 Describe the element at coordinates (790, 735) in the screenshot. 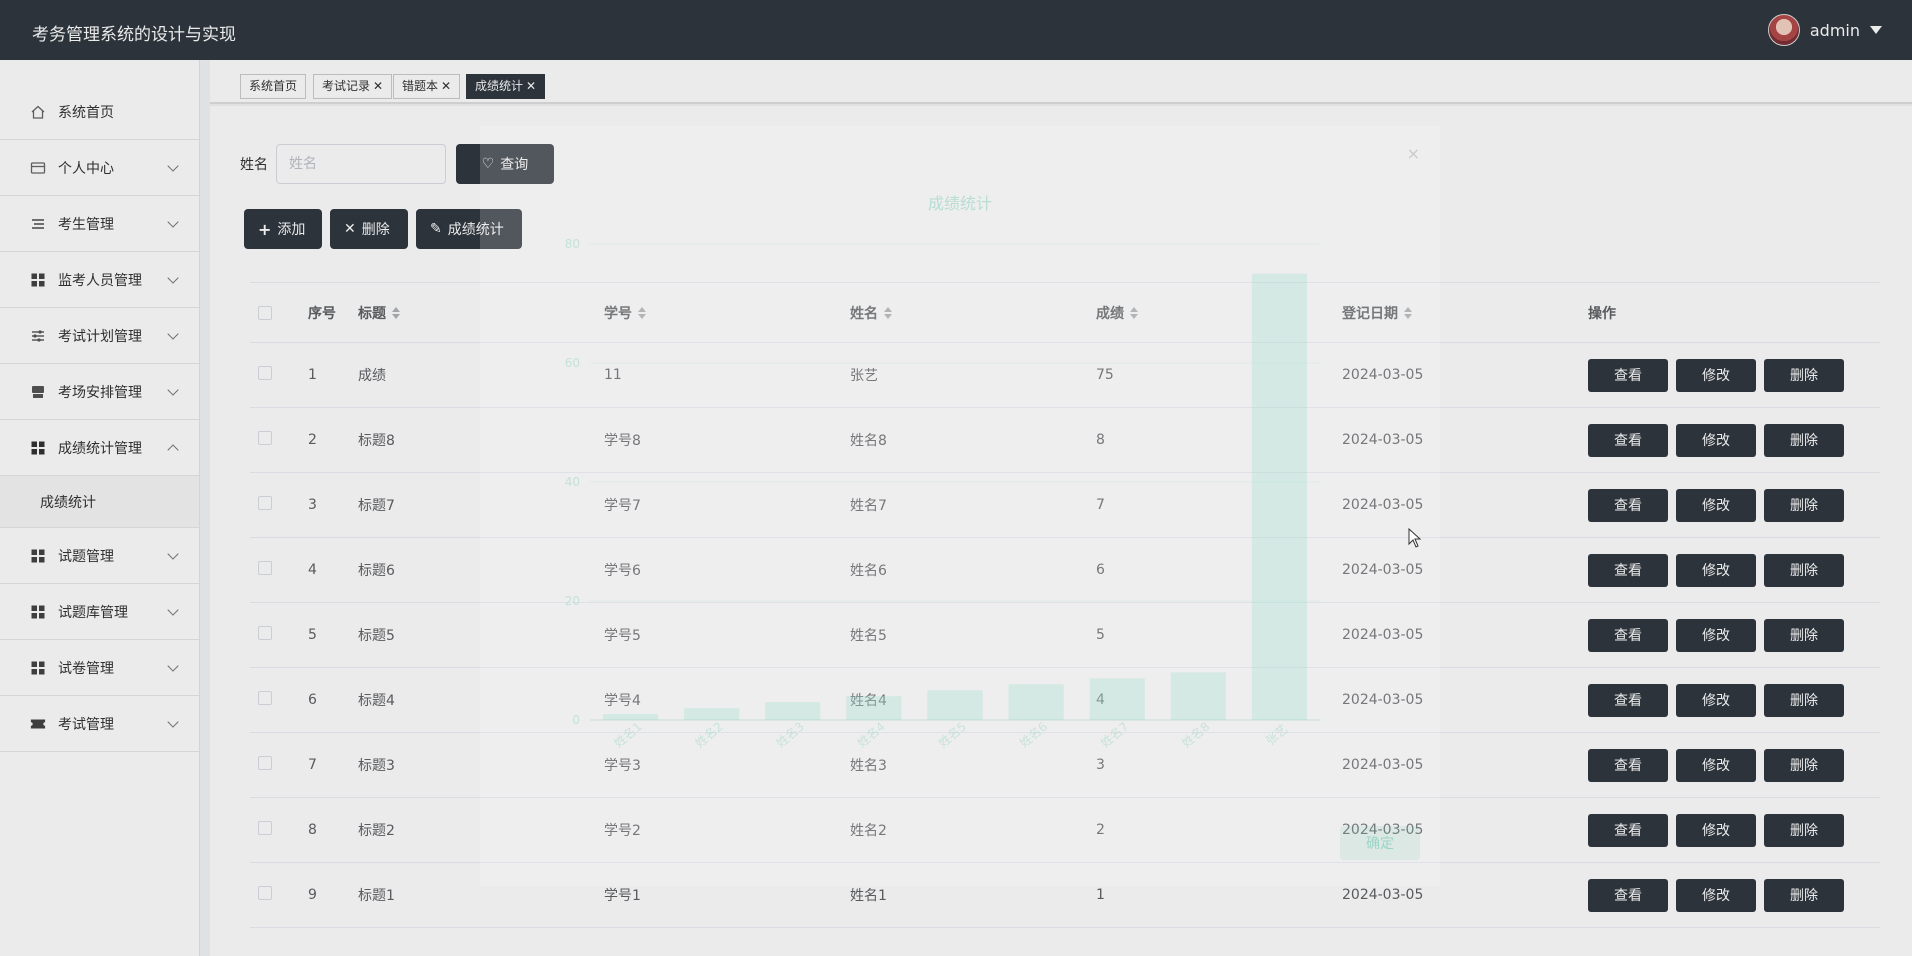

I see `x-tick-label: 姓名3` at that location.